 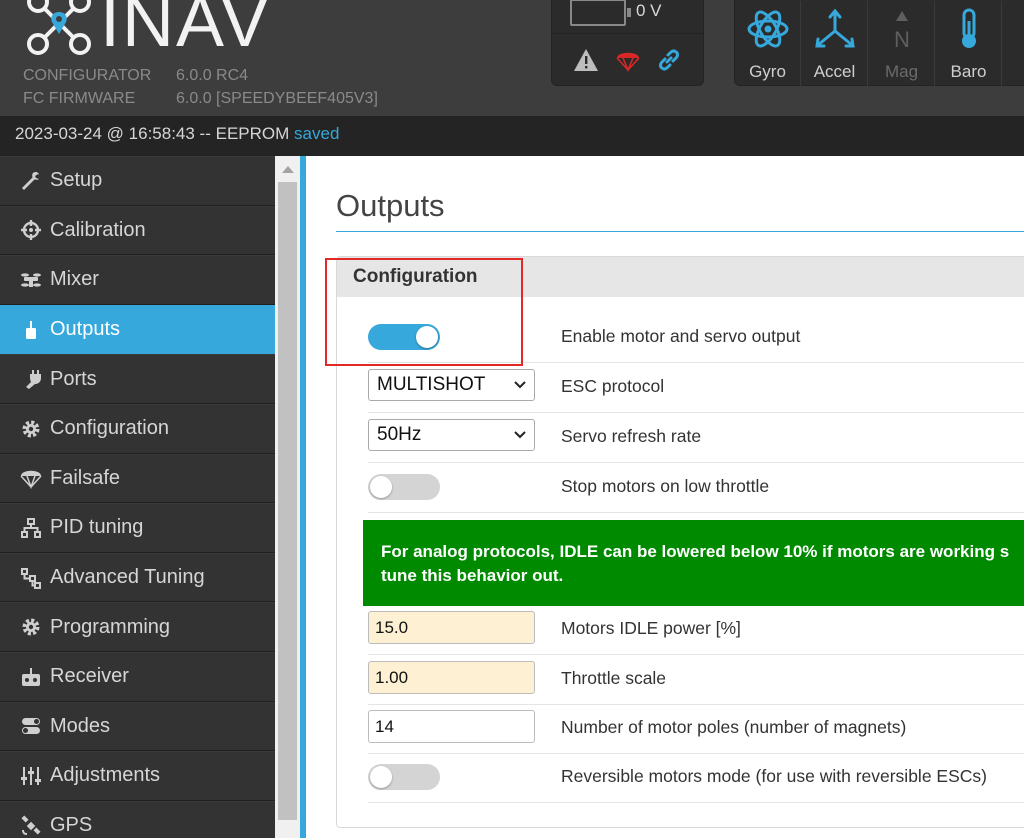 What do you see at coordinates (600, 13) in the screenshot?
I see `battery-icon` at bounding box center [600, 13].